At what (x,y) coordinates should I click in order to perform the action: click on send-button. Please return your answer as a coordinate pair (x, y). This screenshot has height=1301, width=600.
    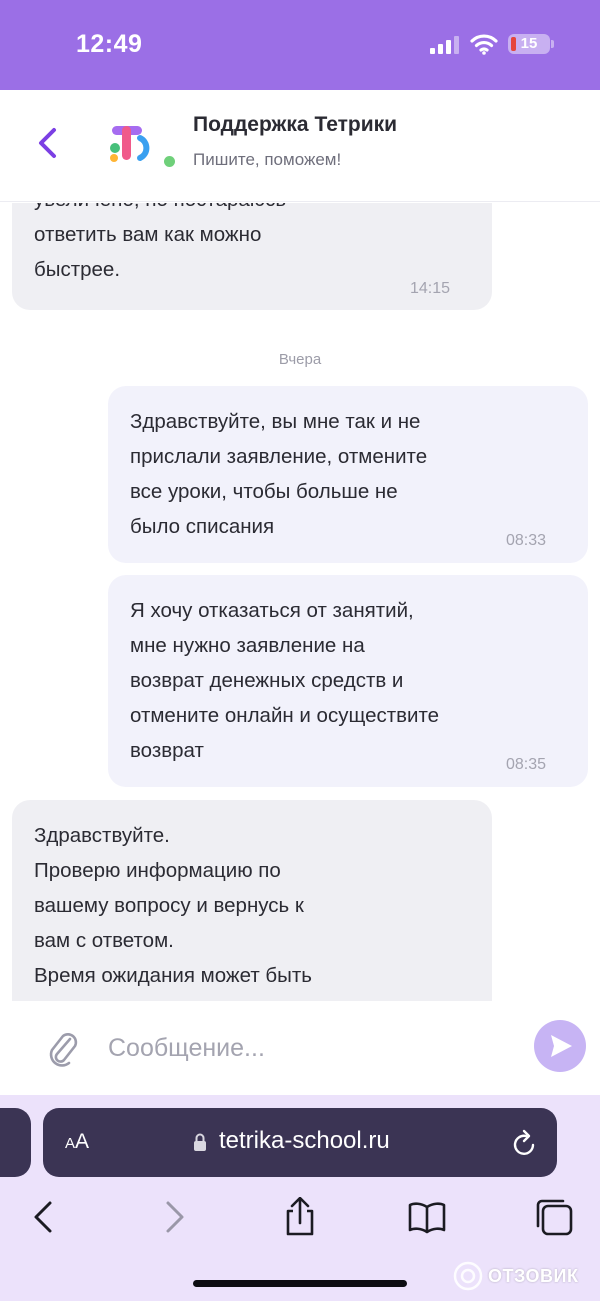
    Looking at the image, I should click on (560, 1046).